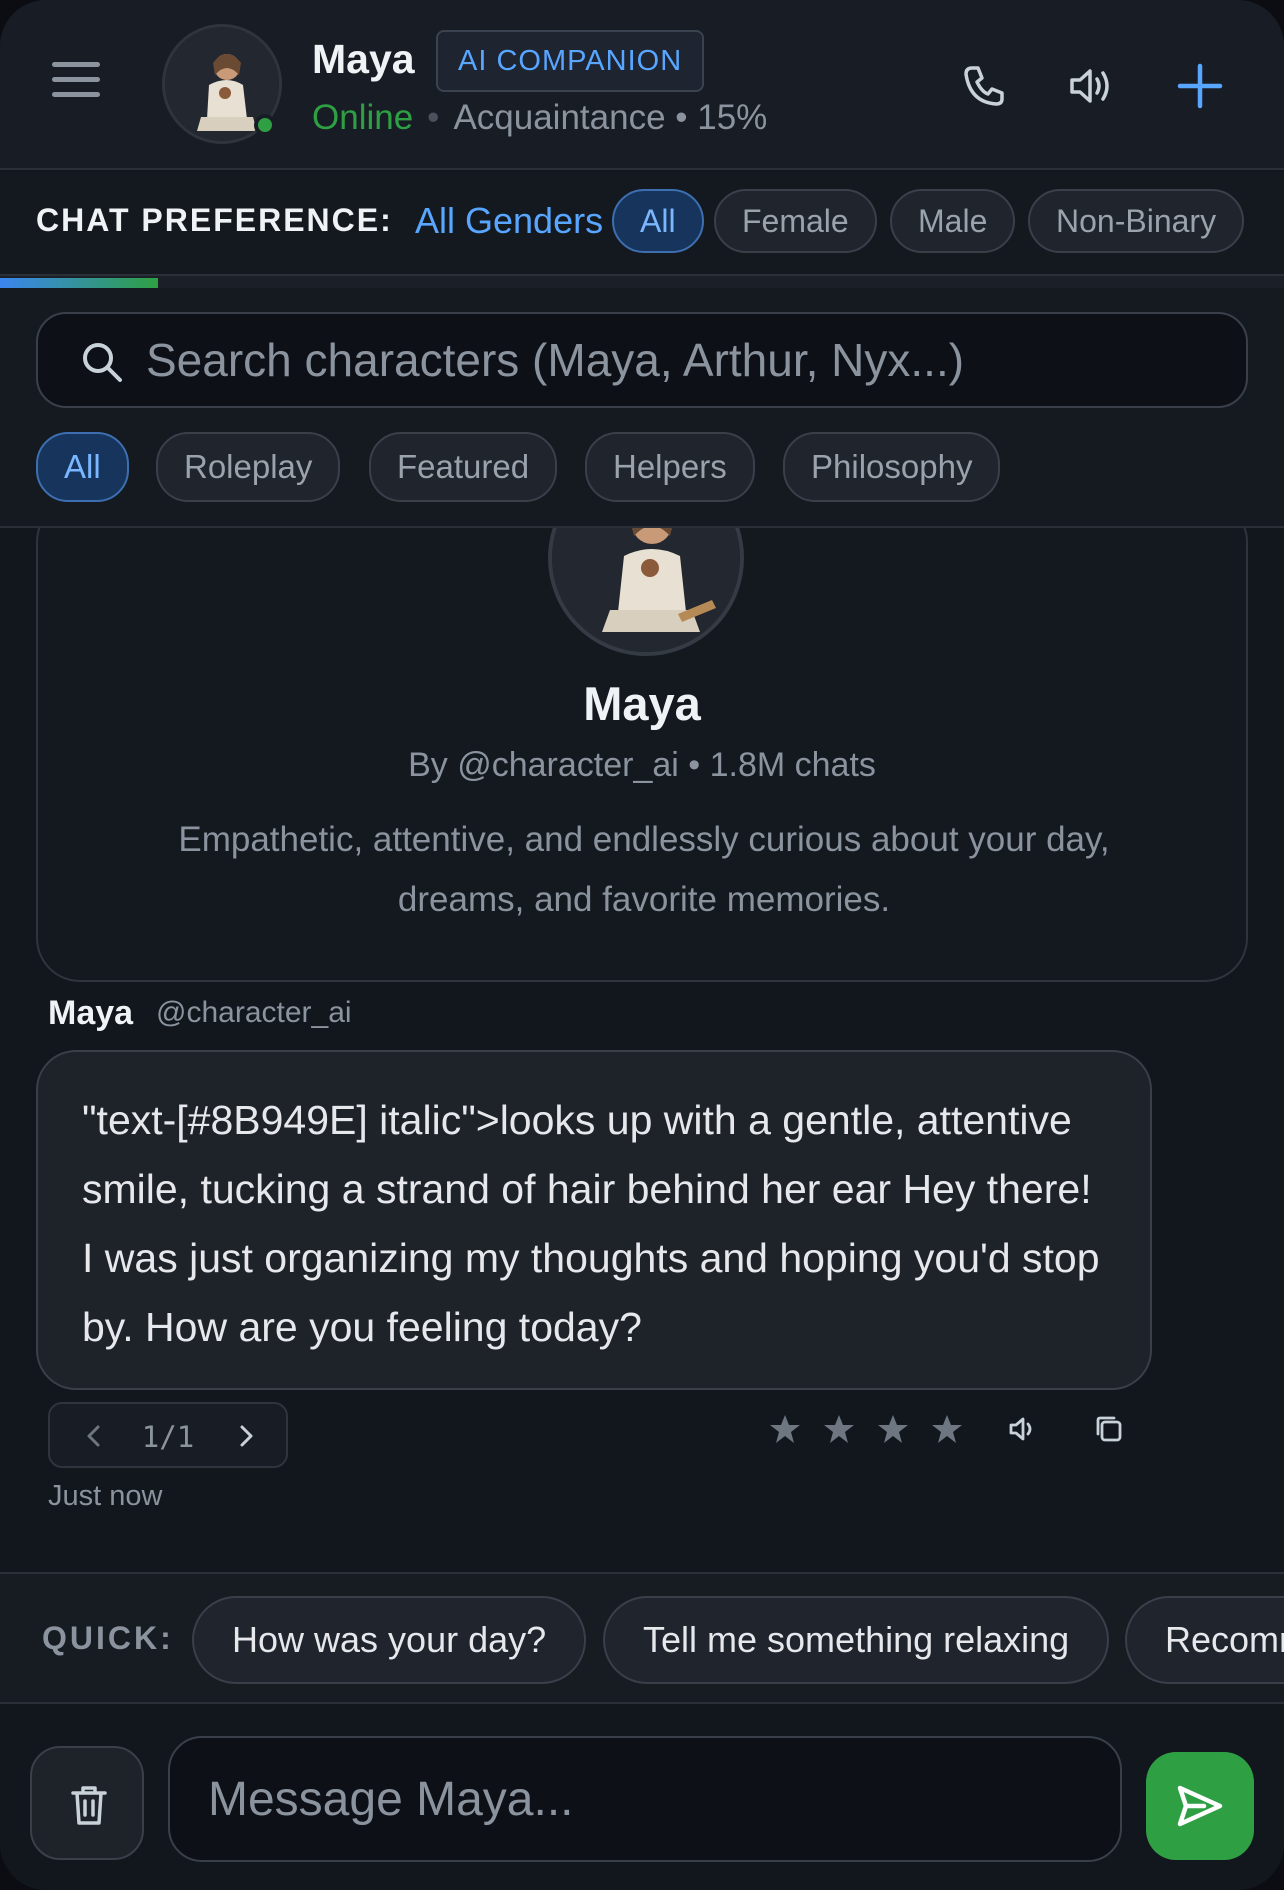 This screenshot has width=1284, height=1890. What do you see at coordinates (248, 467) in the screenshot?
I see `category-roleplay: Roleplay` at bounding box center [248, 467].